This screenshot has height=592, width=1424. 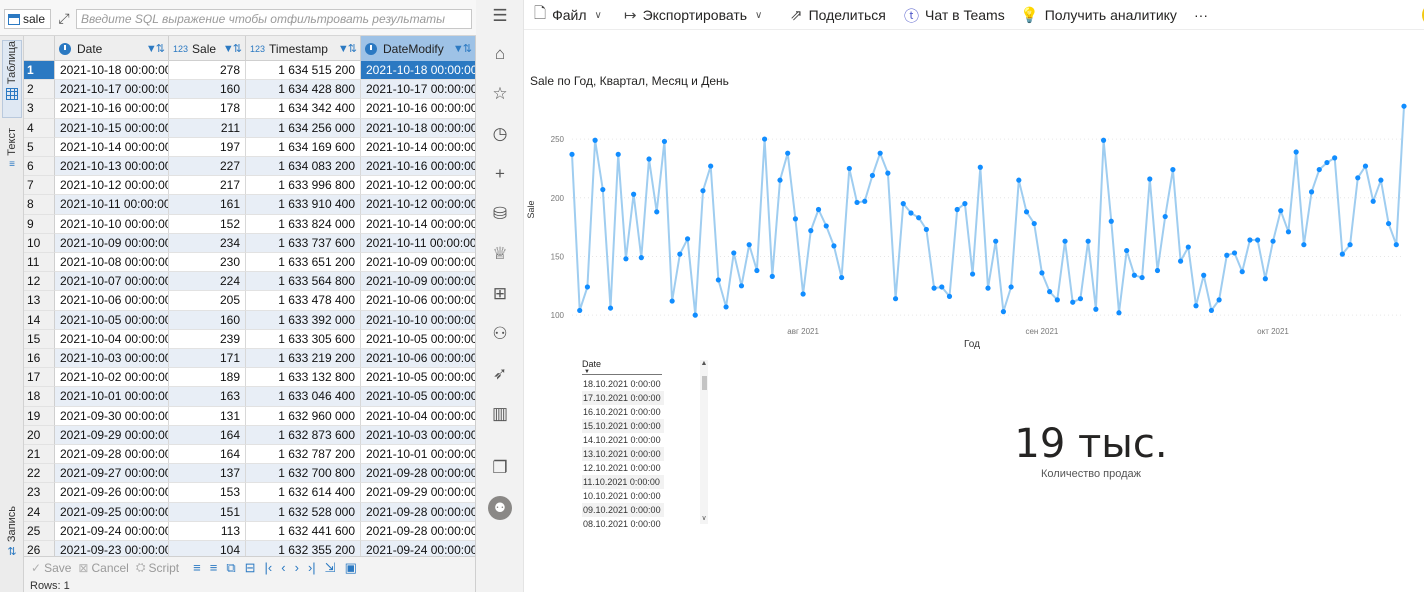 What do you see at coordinates (623, 412) in the screenshot?
I see `slicer-item: 16.10.2021 0:00:00` at bounding box center [623, 412].